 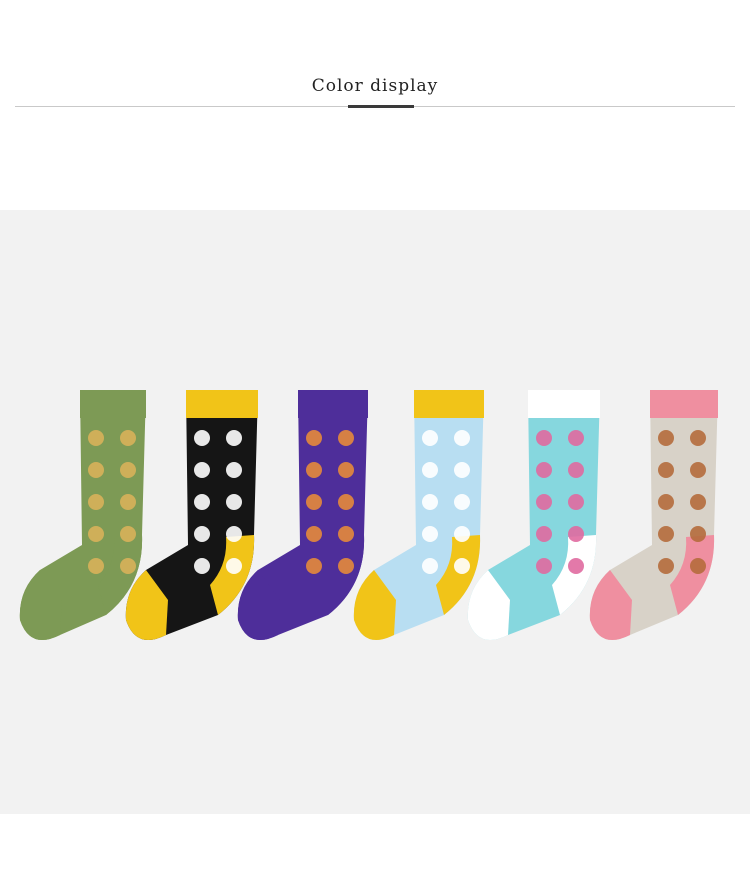 I want to click on fried-egg-sock, so click(x=191, y=515).